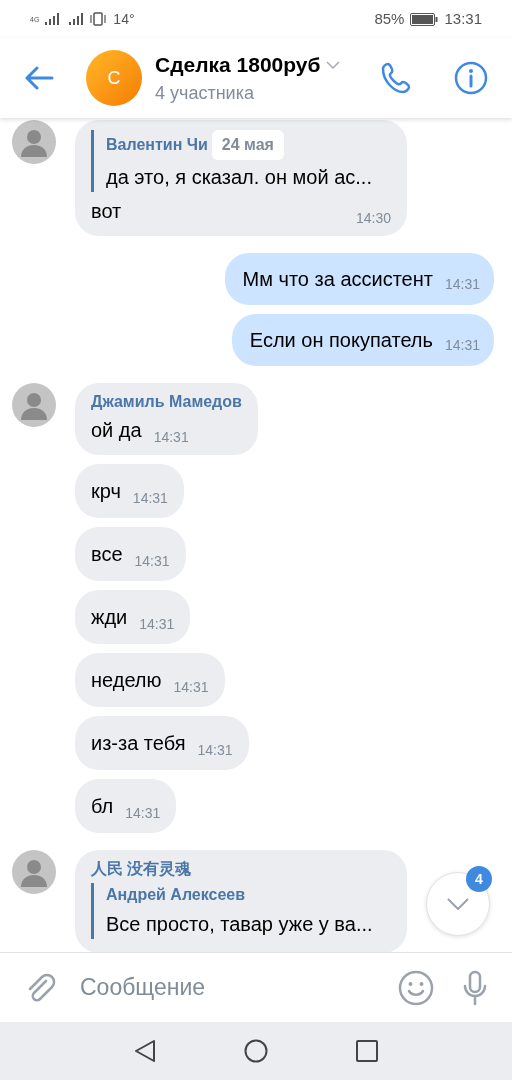 This screenshot has width=512, height=1080. What do you see at coordinates (106, 491) in the screenshot?
I see `message-text: крч` at bounding box center [106, 491].